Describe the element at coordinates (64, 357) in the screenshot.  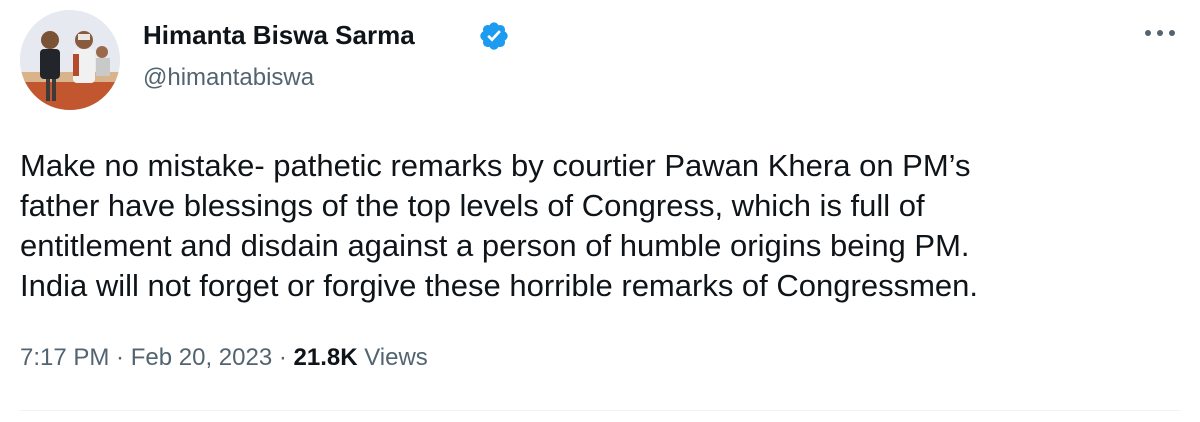
I see `tweet-time: 7:17 PM` at that location.